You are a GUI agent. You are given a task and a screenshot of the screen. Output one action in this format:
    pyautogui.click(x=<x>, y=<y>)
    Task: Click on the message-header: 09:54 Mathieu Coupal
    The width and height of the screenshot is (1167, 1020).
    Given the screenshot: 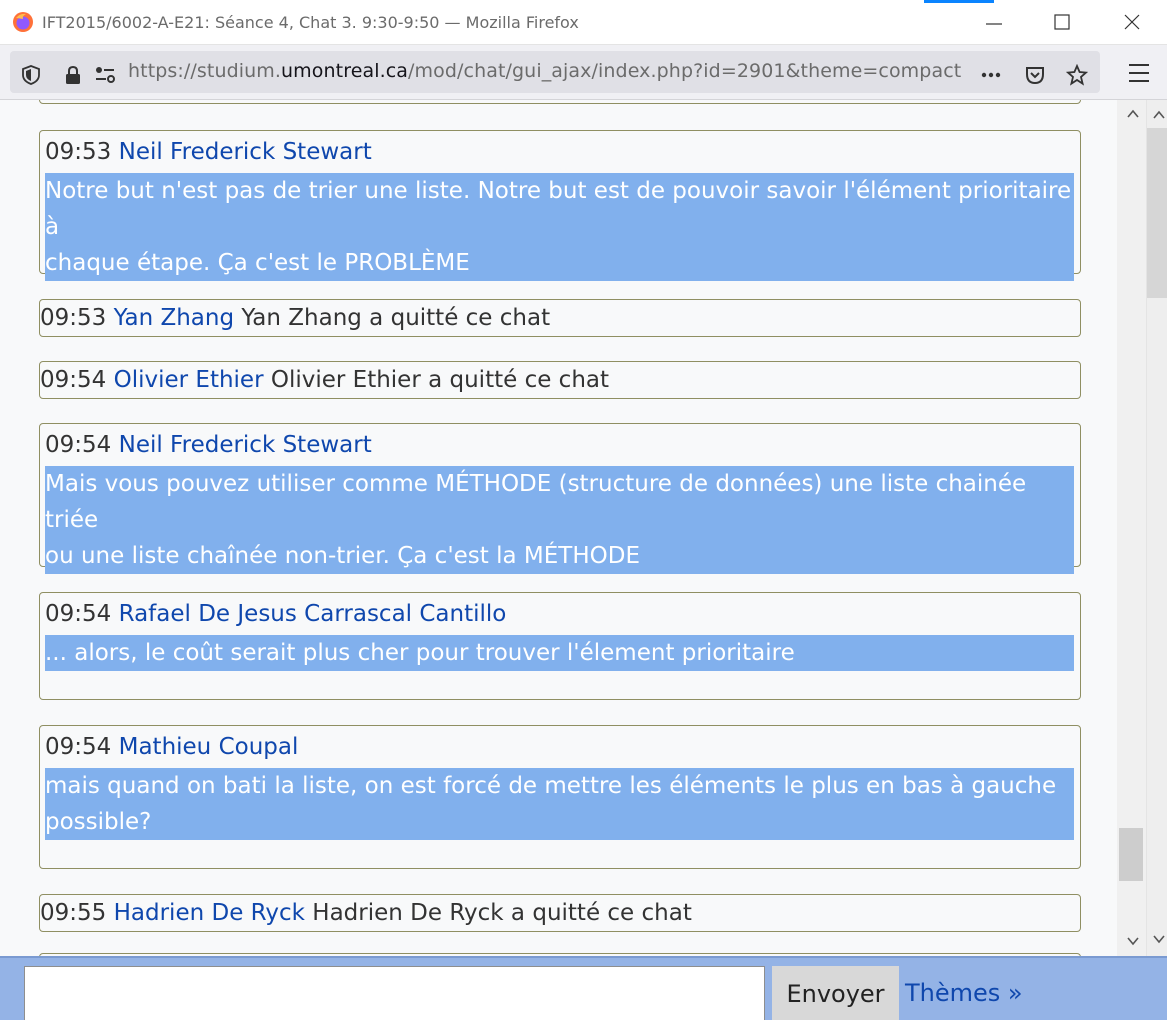 What is the action you would take?
    pyautogui.click(x=171, y=747)
    